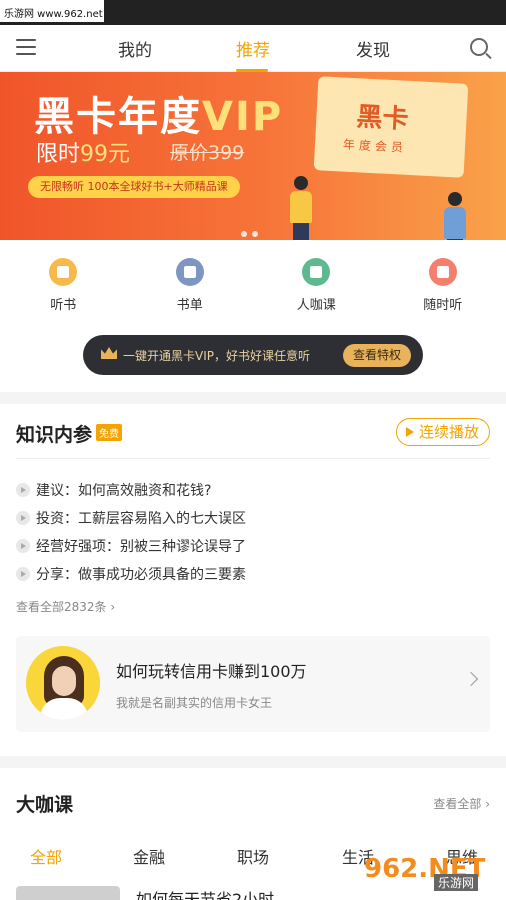 This screenshot has height=900, width=506. Describe the element at coordinates (375, 146) in the screenshot. I see `card-subtitle: 年度会员` at that location.